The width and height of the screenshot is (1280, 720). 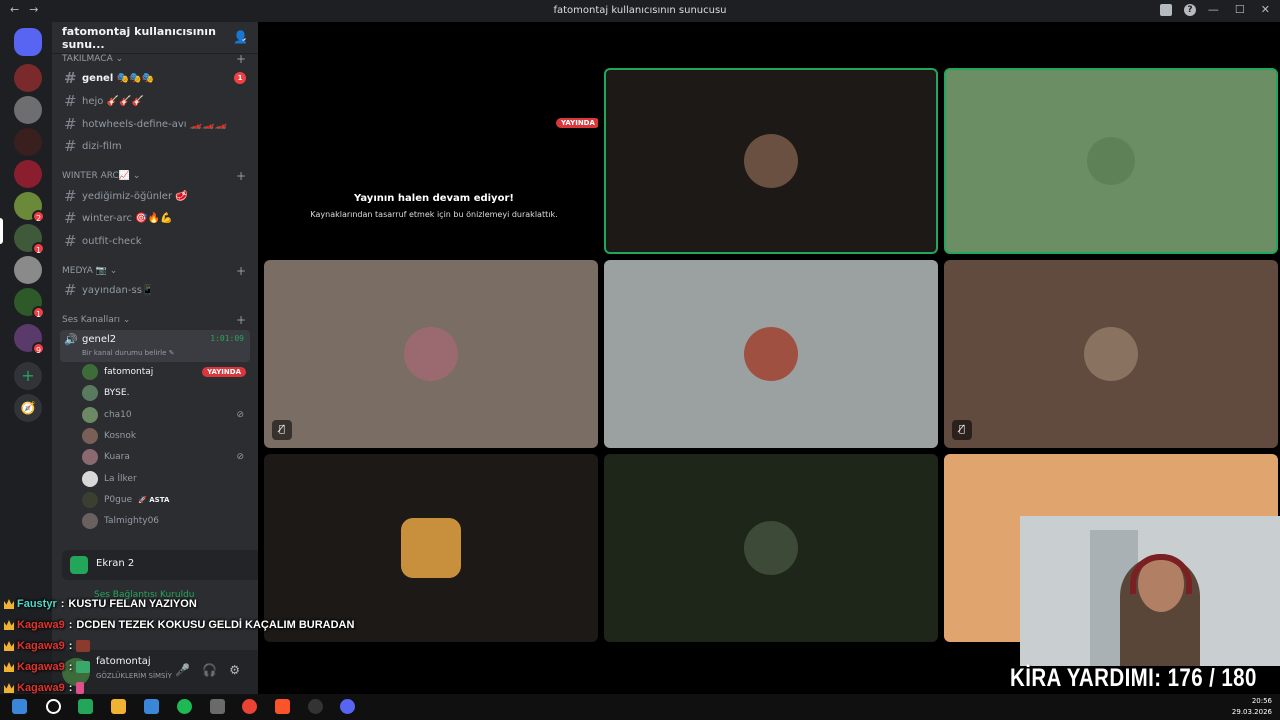 What do you see at coordinates (240, 37) in the screenshot?
I see `invite-people-icon: 👤` at bounding box center [240, 37].